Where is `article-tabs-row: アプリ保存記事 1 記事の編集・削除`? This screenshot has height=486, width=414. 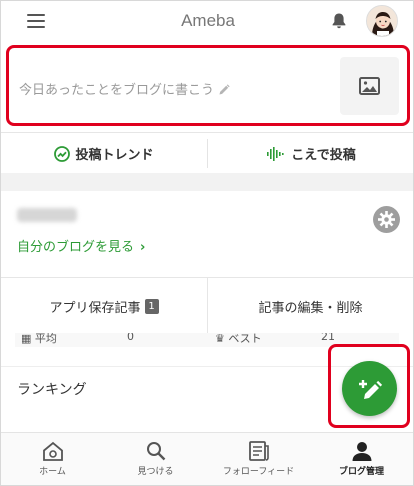
article-tabs-row: アプリ保存記事 1 記事の編集・削除 is located at coordinates (207, 305).